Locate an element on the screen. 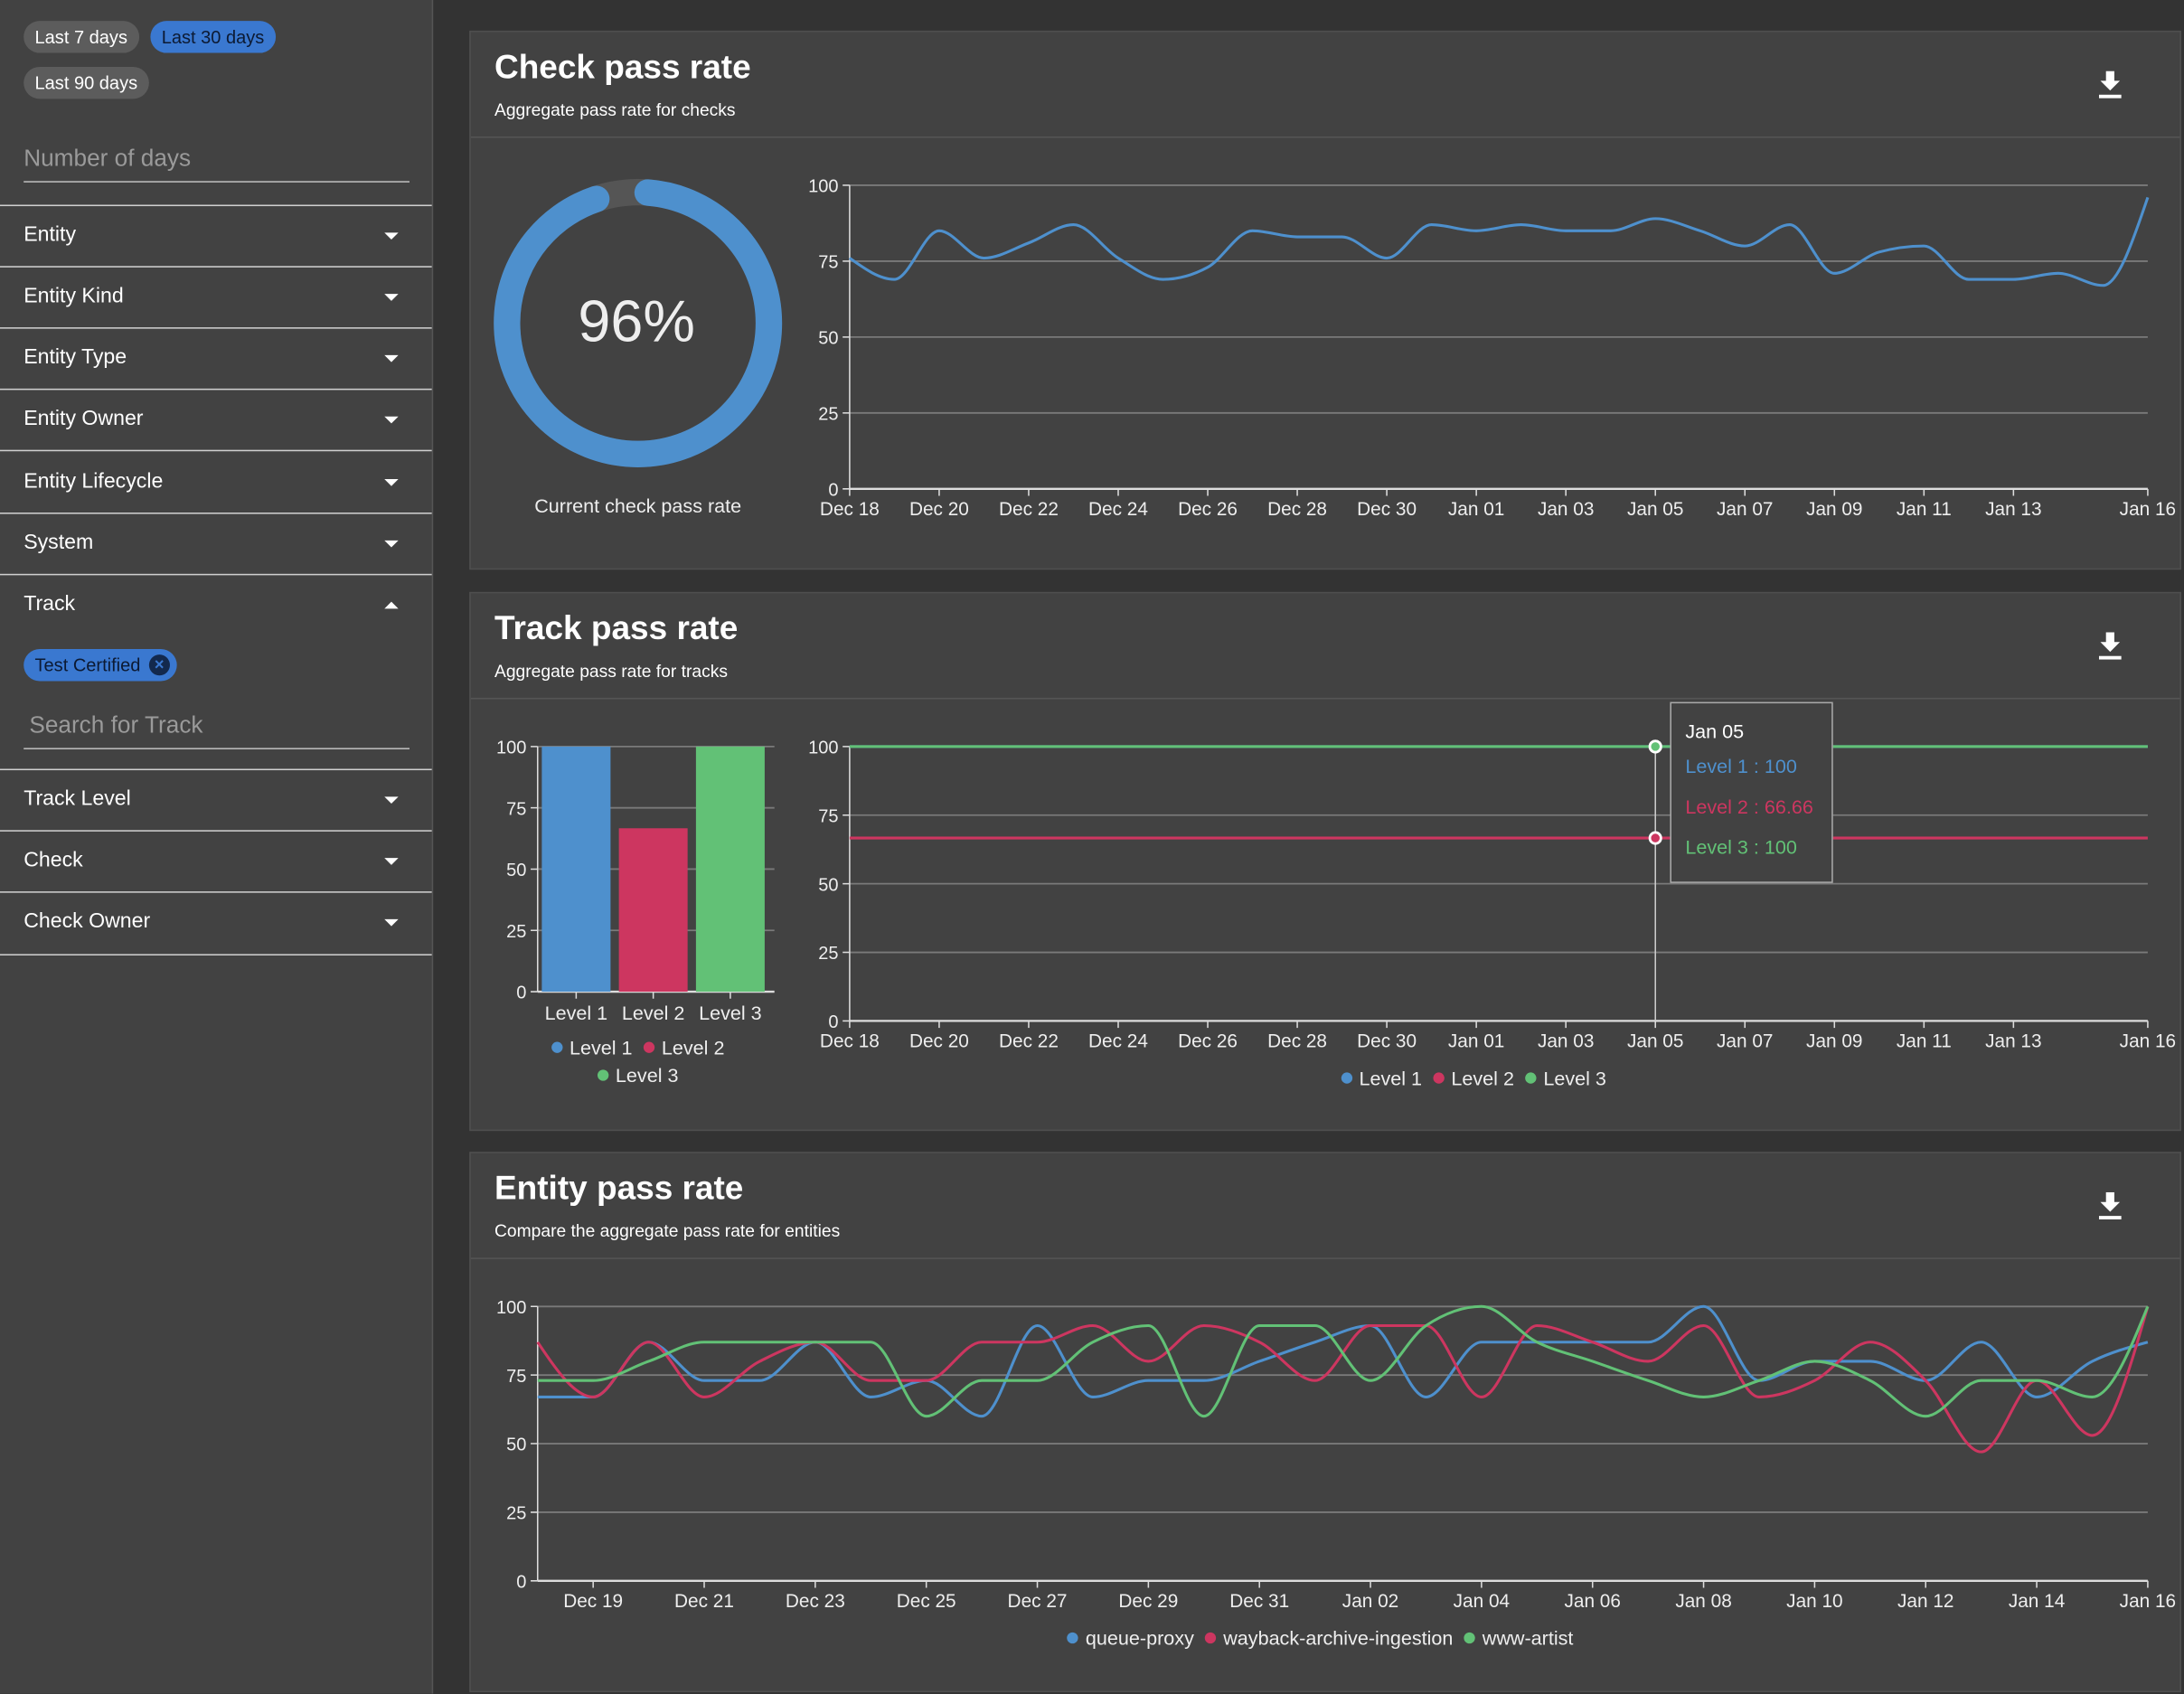 The width and height of the screenshot is (2184, 1694). x-tick-label: Jan 10 is located at coordinates (1814, 1601).